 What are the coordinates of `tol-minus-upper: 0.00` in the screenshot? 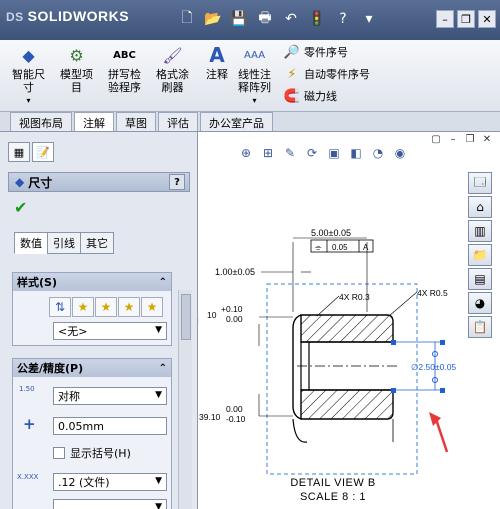 It's located at (234, 409).